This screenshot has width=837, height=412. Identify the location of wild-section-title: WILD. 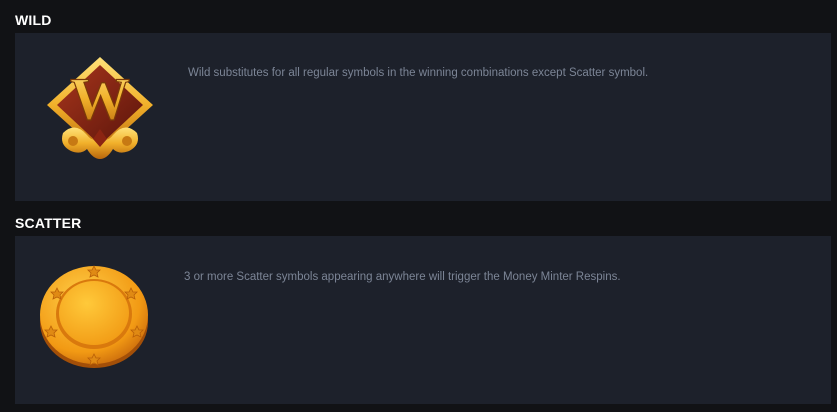
(33, 20).